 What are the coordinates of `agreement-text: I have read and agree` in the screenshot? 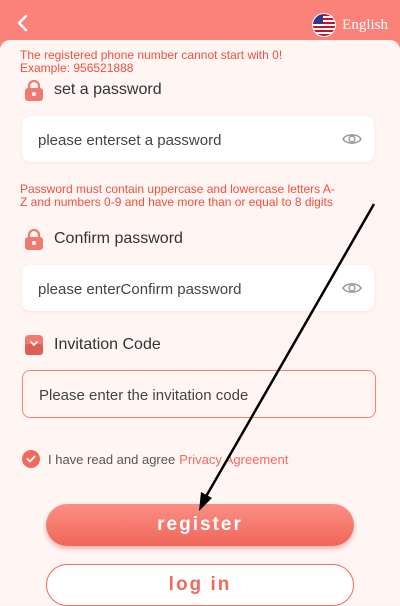 It's located at (112, 459).